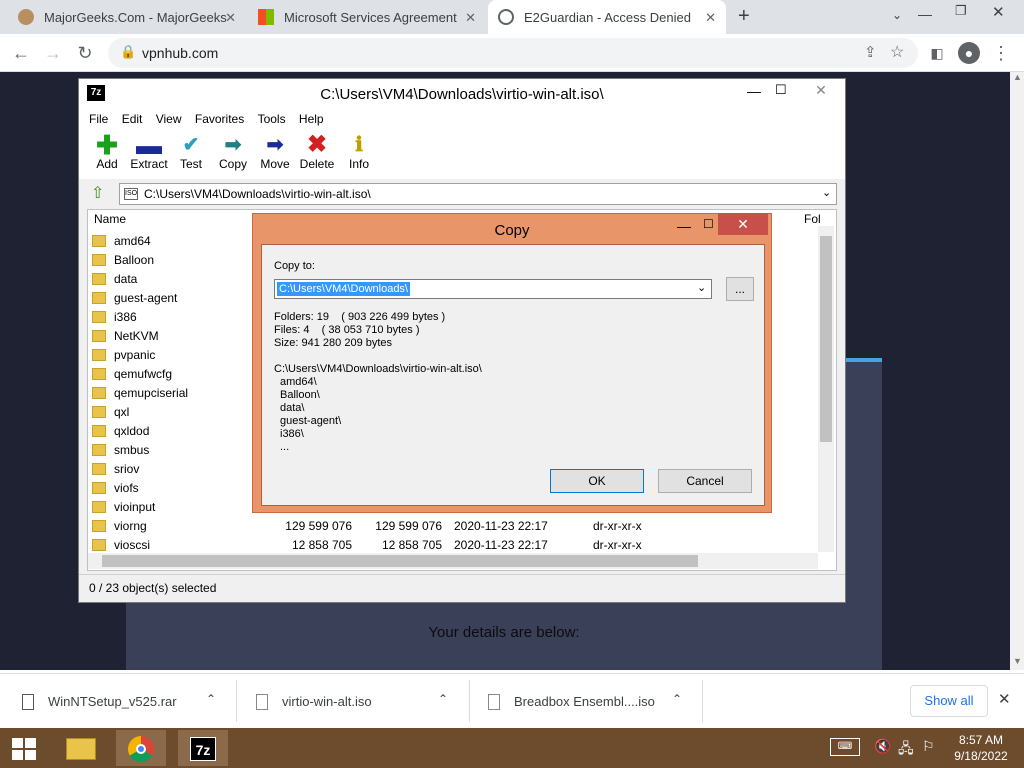 The height and width of the screenshot is (768, 1024). Describe the element at coordinates (140, 392) in the screenshot. I see `folder-row: qemupciserial` at that location.